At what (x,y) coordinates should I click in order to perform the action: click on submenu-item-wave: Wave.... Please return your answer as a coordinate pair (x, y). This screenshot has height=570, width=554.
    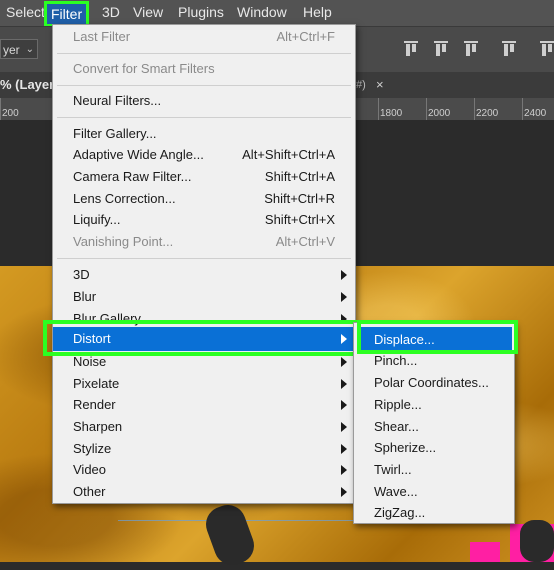
    Looking at the image, I should click on (396, 492).